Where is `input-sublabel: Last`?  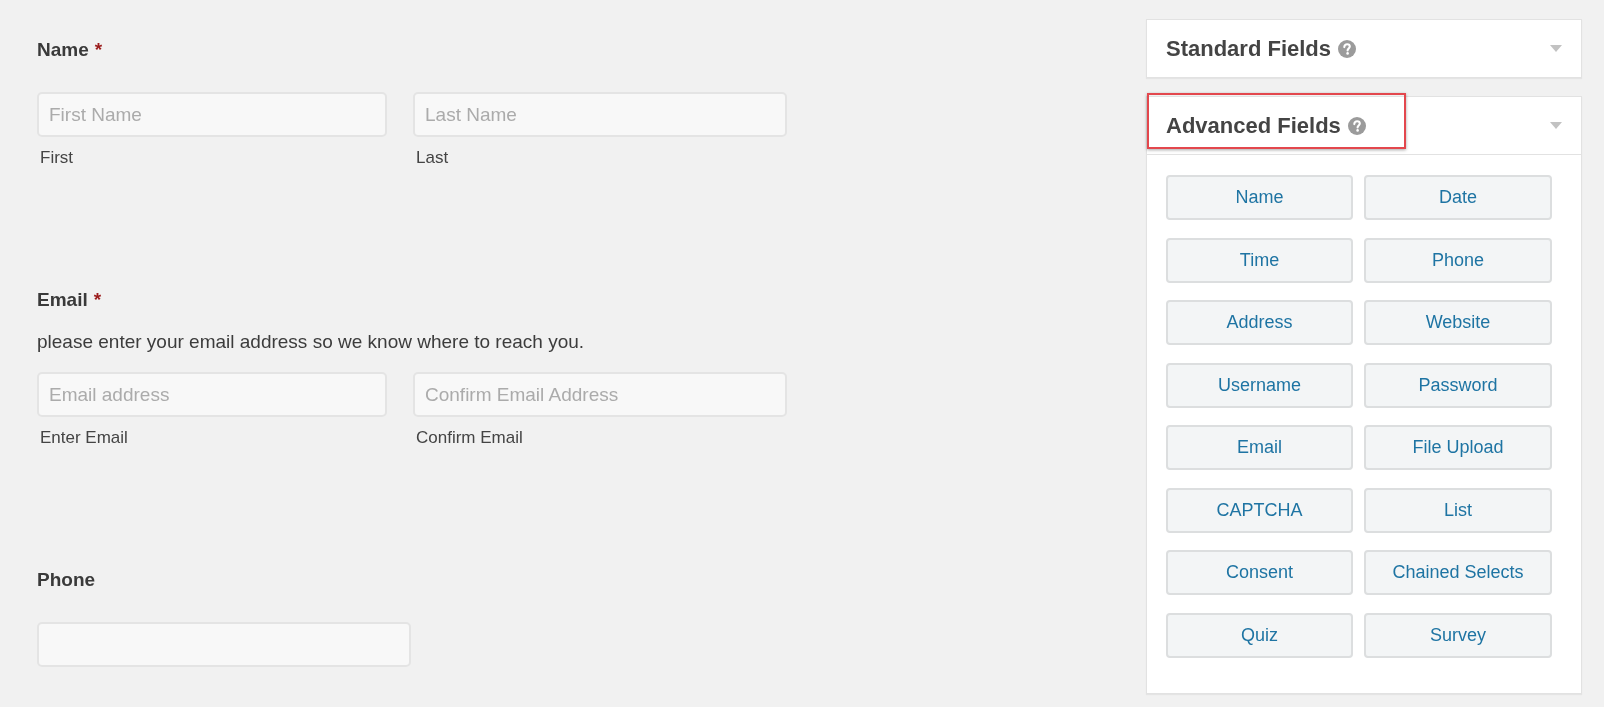
input-sublabel: Last is located at coordinates (432, 158).